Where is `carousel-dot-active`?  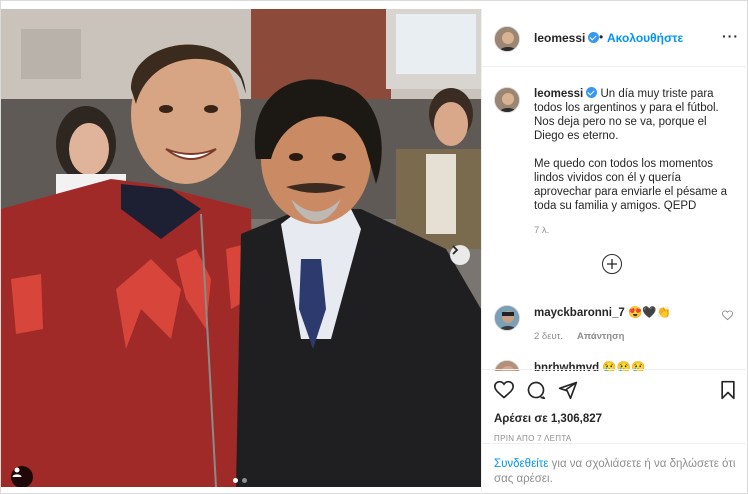 carousel-dot-active is located at coordinates (235, 480).